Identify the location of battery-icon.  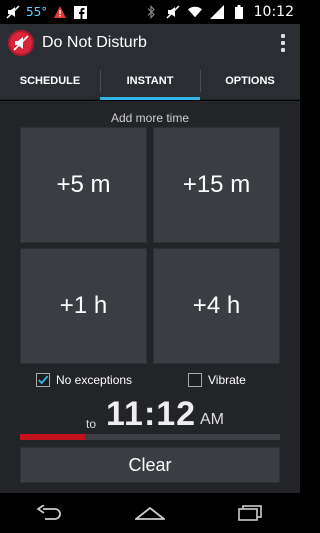
(239, 12).